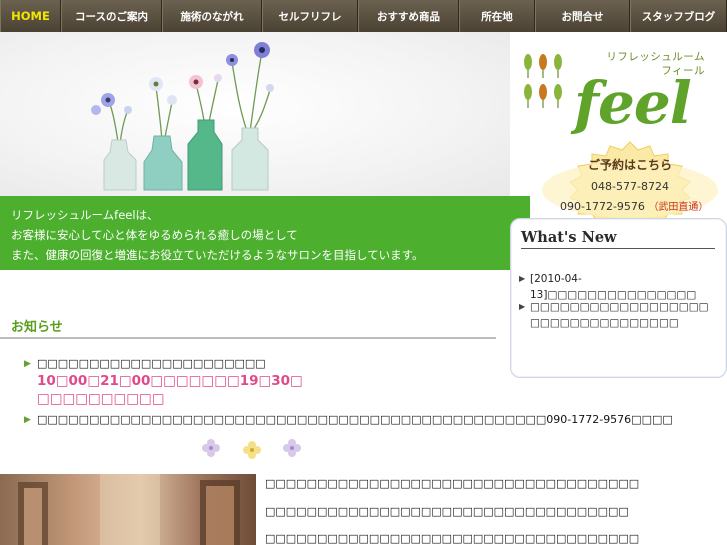  I want to click on salon-description-line-1: □□□□□□□□□□□□□□□□□□□□□□□□□□□□□□□□□□□□, so click(452, 483).